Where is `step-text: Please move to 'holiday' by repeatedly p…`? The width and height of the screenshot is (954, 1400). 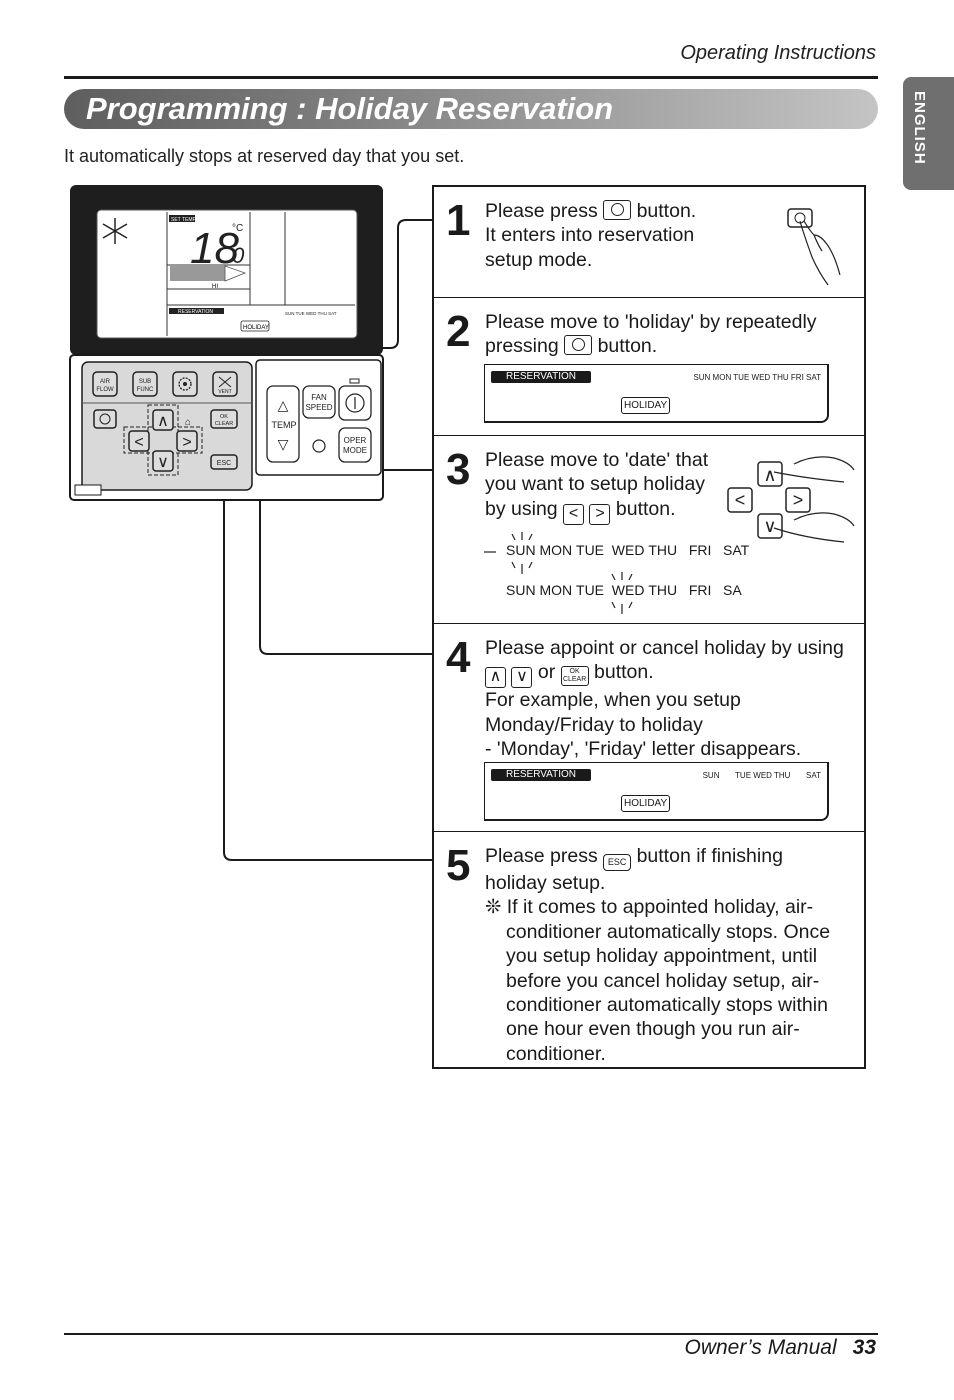 step-text: Please move to 'holiday' by repeatedly p… is located at coordinates (651, 334).